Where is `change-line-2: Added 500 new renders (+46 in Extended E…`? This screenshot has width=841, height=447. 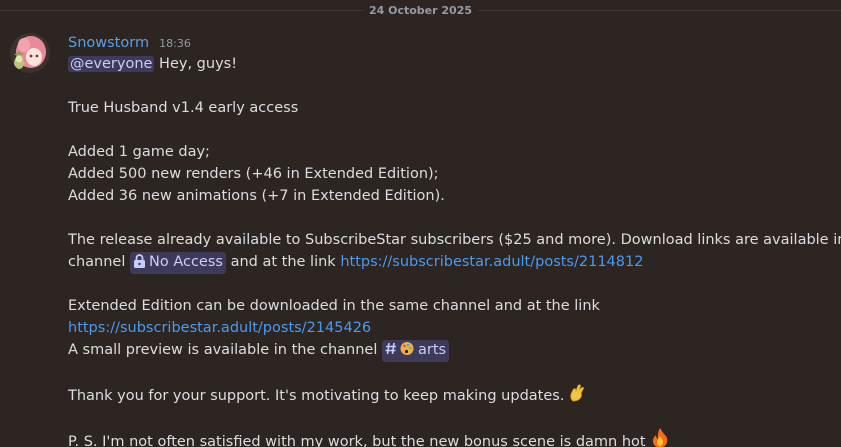
change-line-2: Added 500 new renders (+46 in Extended E… is located at coordinates (253, 174).